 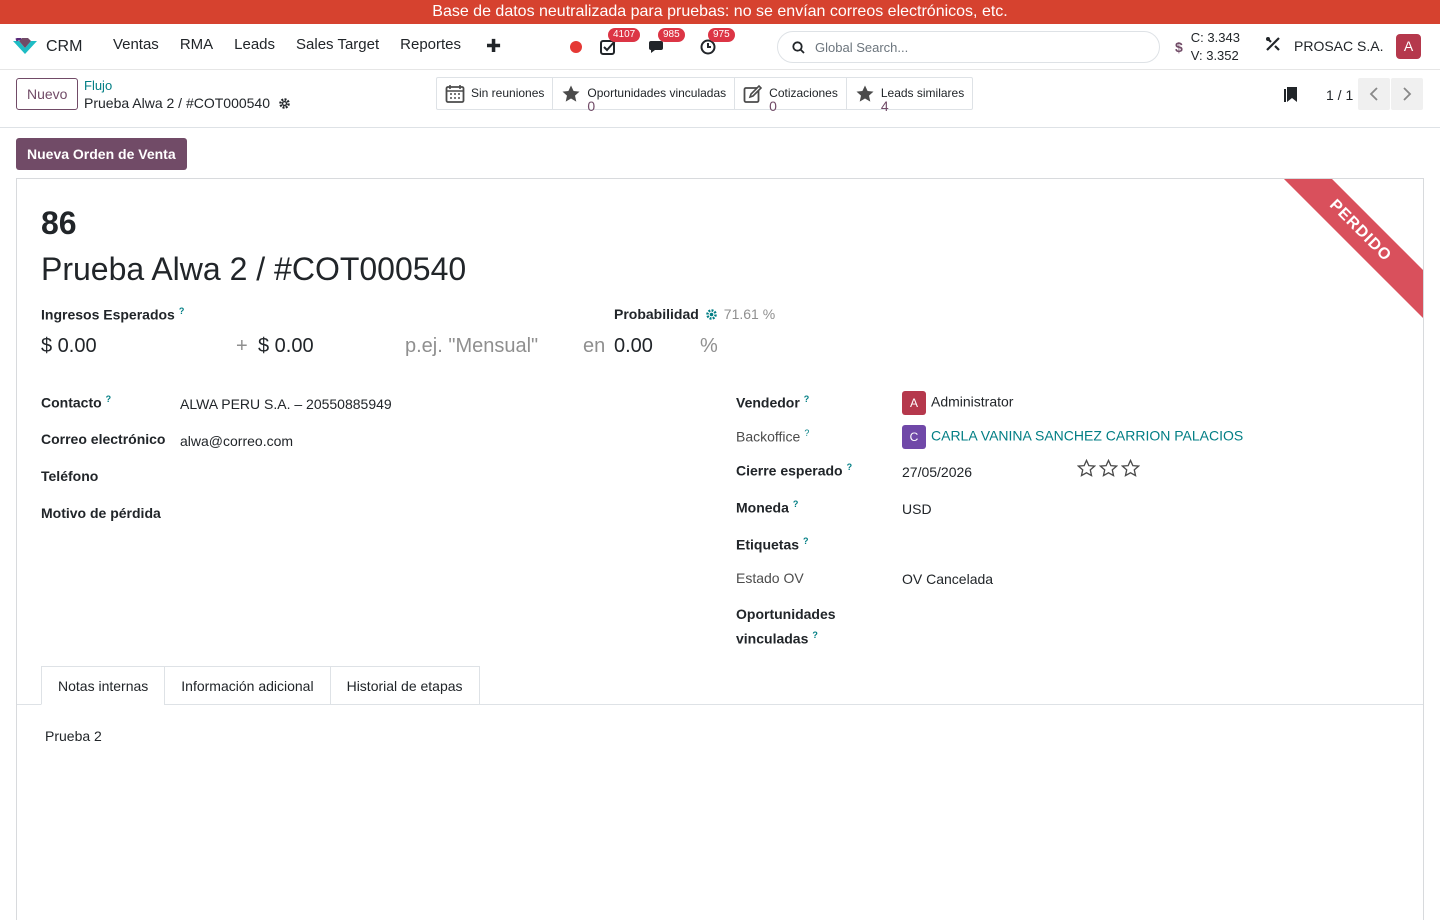 I want to click on backoffice-name: CARLA VANINA SANCHEZ CARRION PALACIOS, so click(x=1087, y=436).